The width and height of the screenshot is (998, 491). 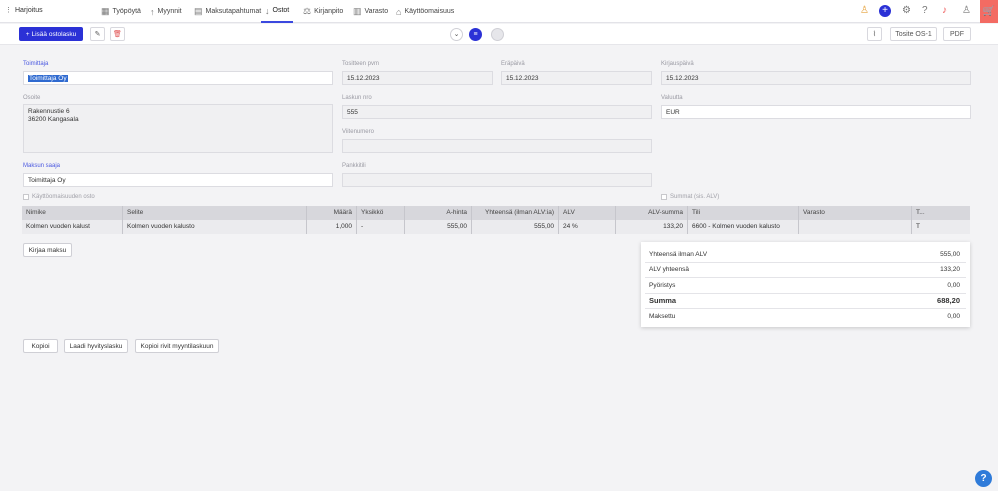 What do you see at coordinates (425, 11) in the screenshot?
I see `nav-item-fixed-assets: ⌂ Käyttöomaisuus` at bounding box center [425, 11].